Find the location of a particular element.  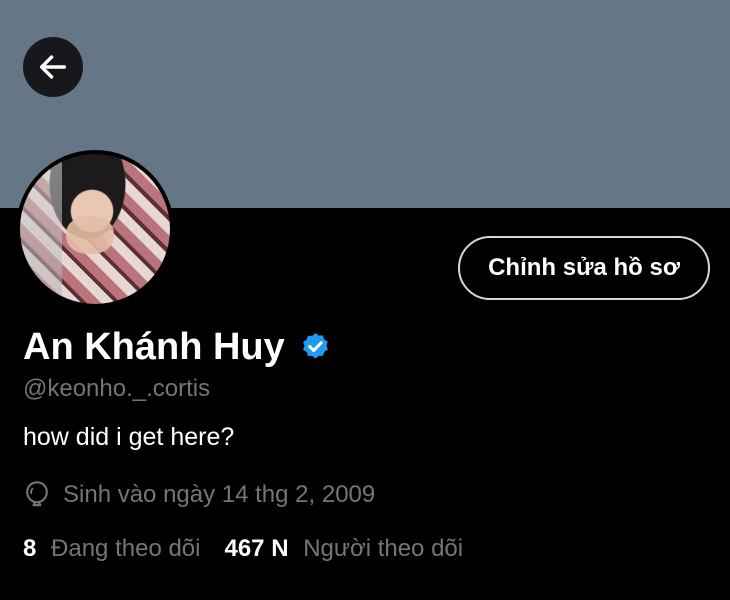

following-count: 8 is located at coordinates (30, 548).